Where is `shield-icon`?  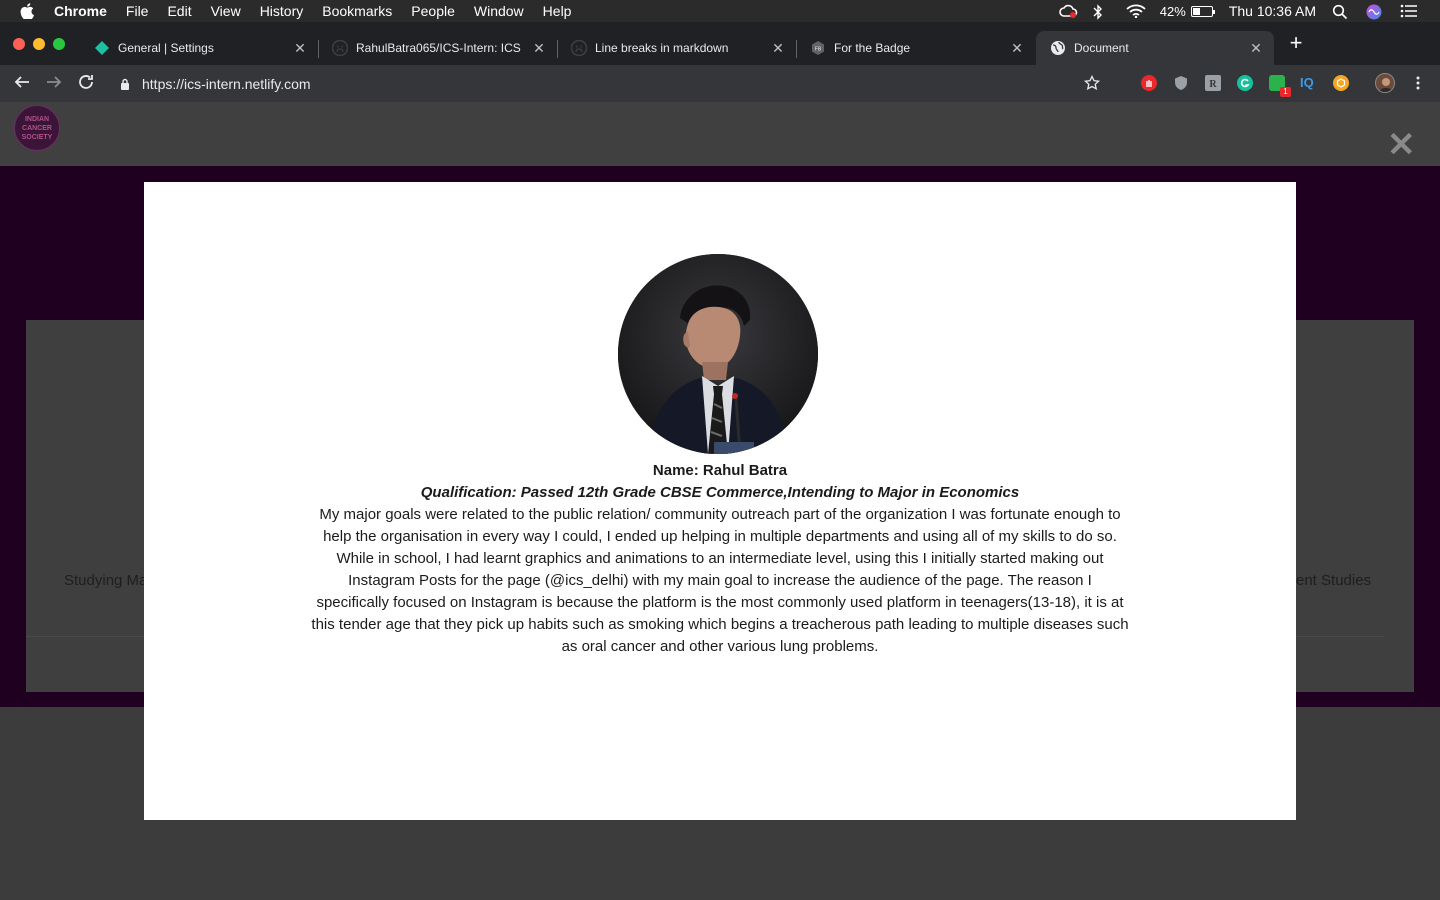
shield-icon is located at coordinates (1181, 83).